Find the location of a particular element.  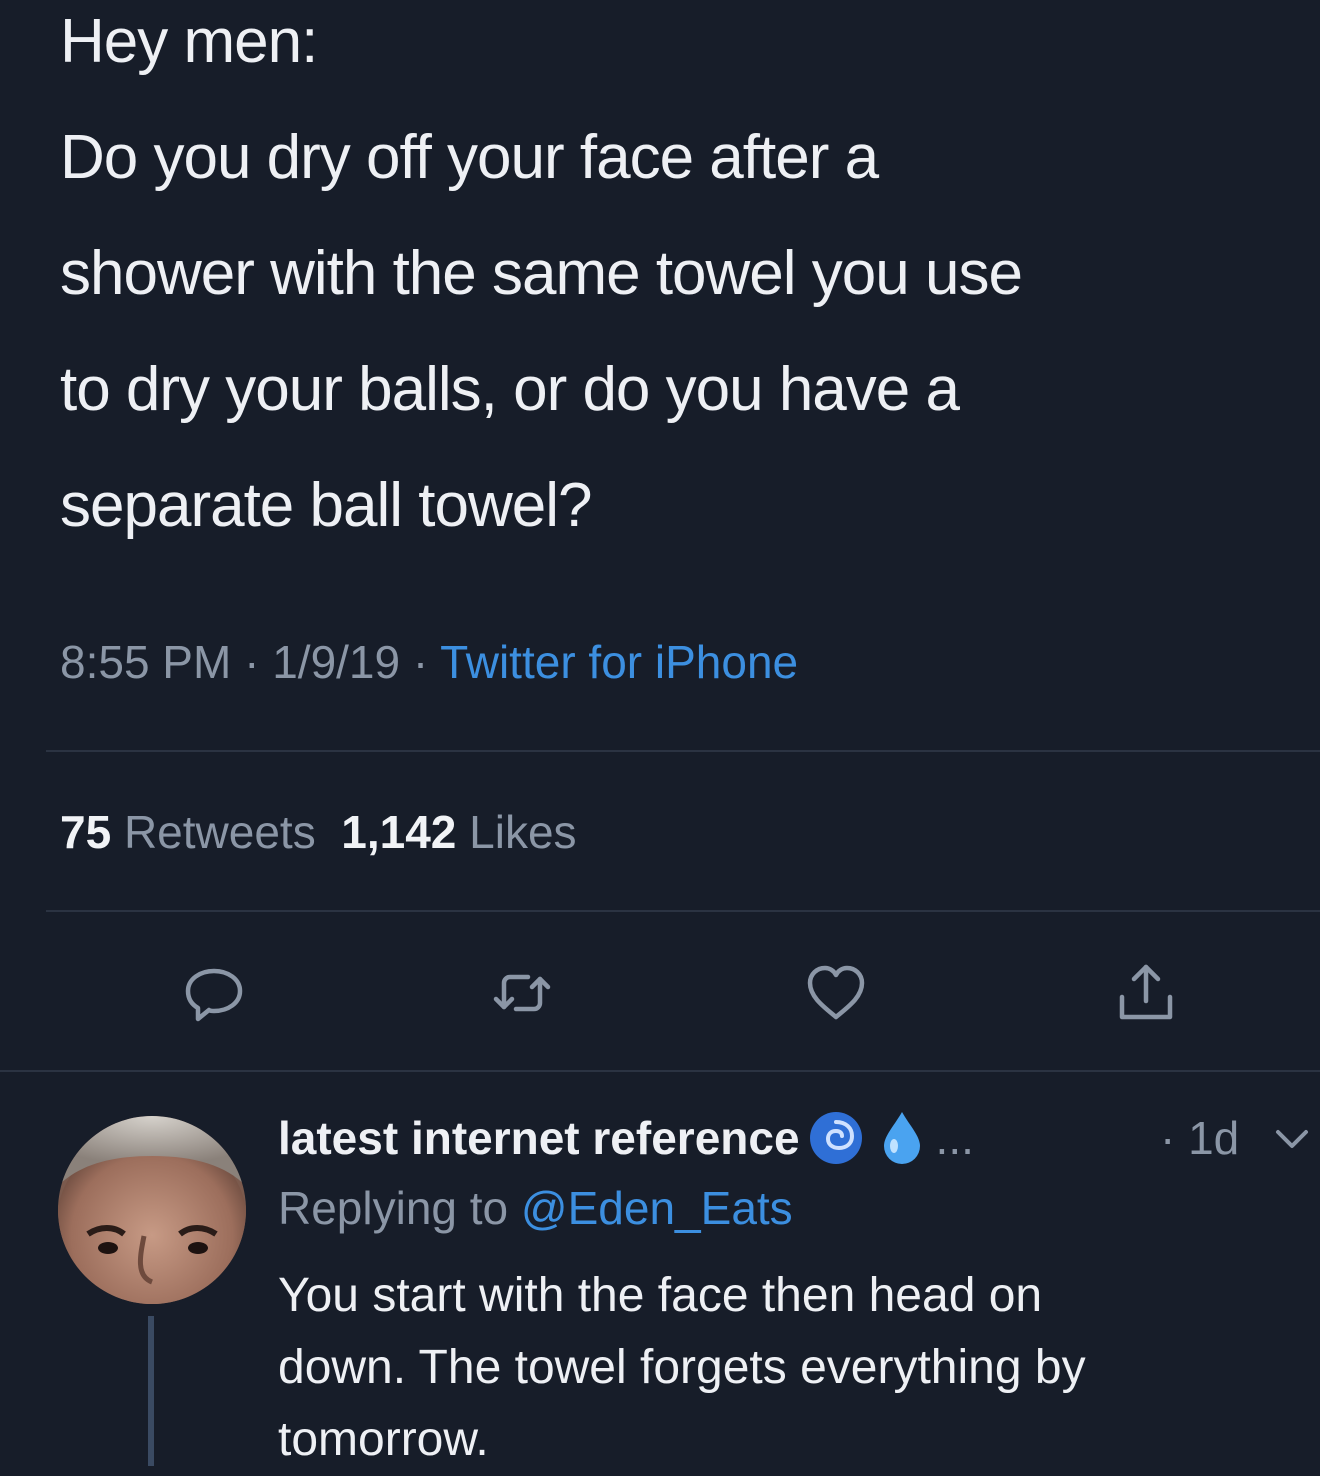

reply-button is located at coordinates (214, 993).